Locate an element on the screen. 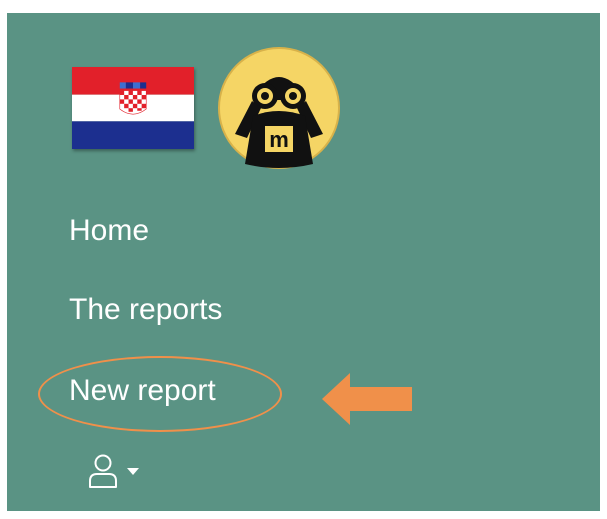  caret-down-icon is located at coordinates (133, 471).